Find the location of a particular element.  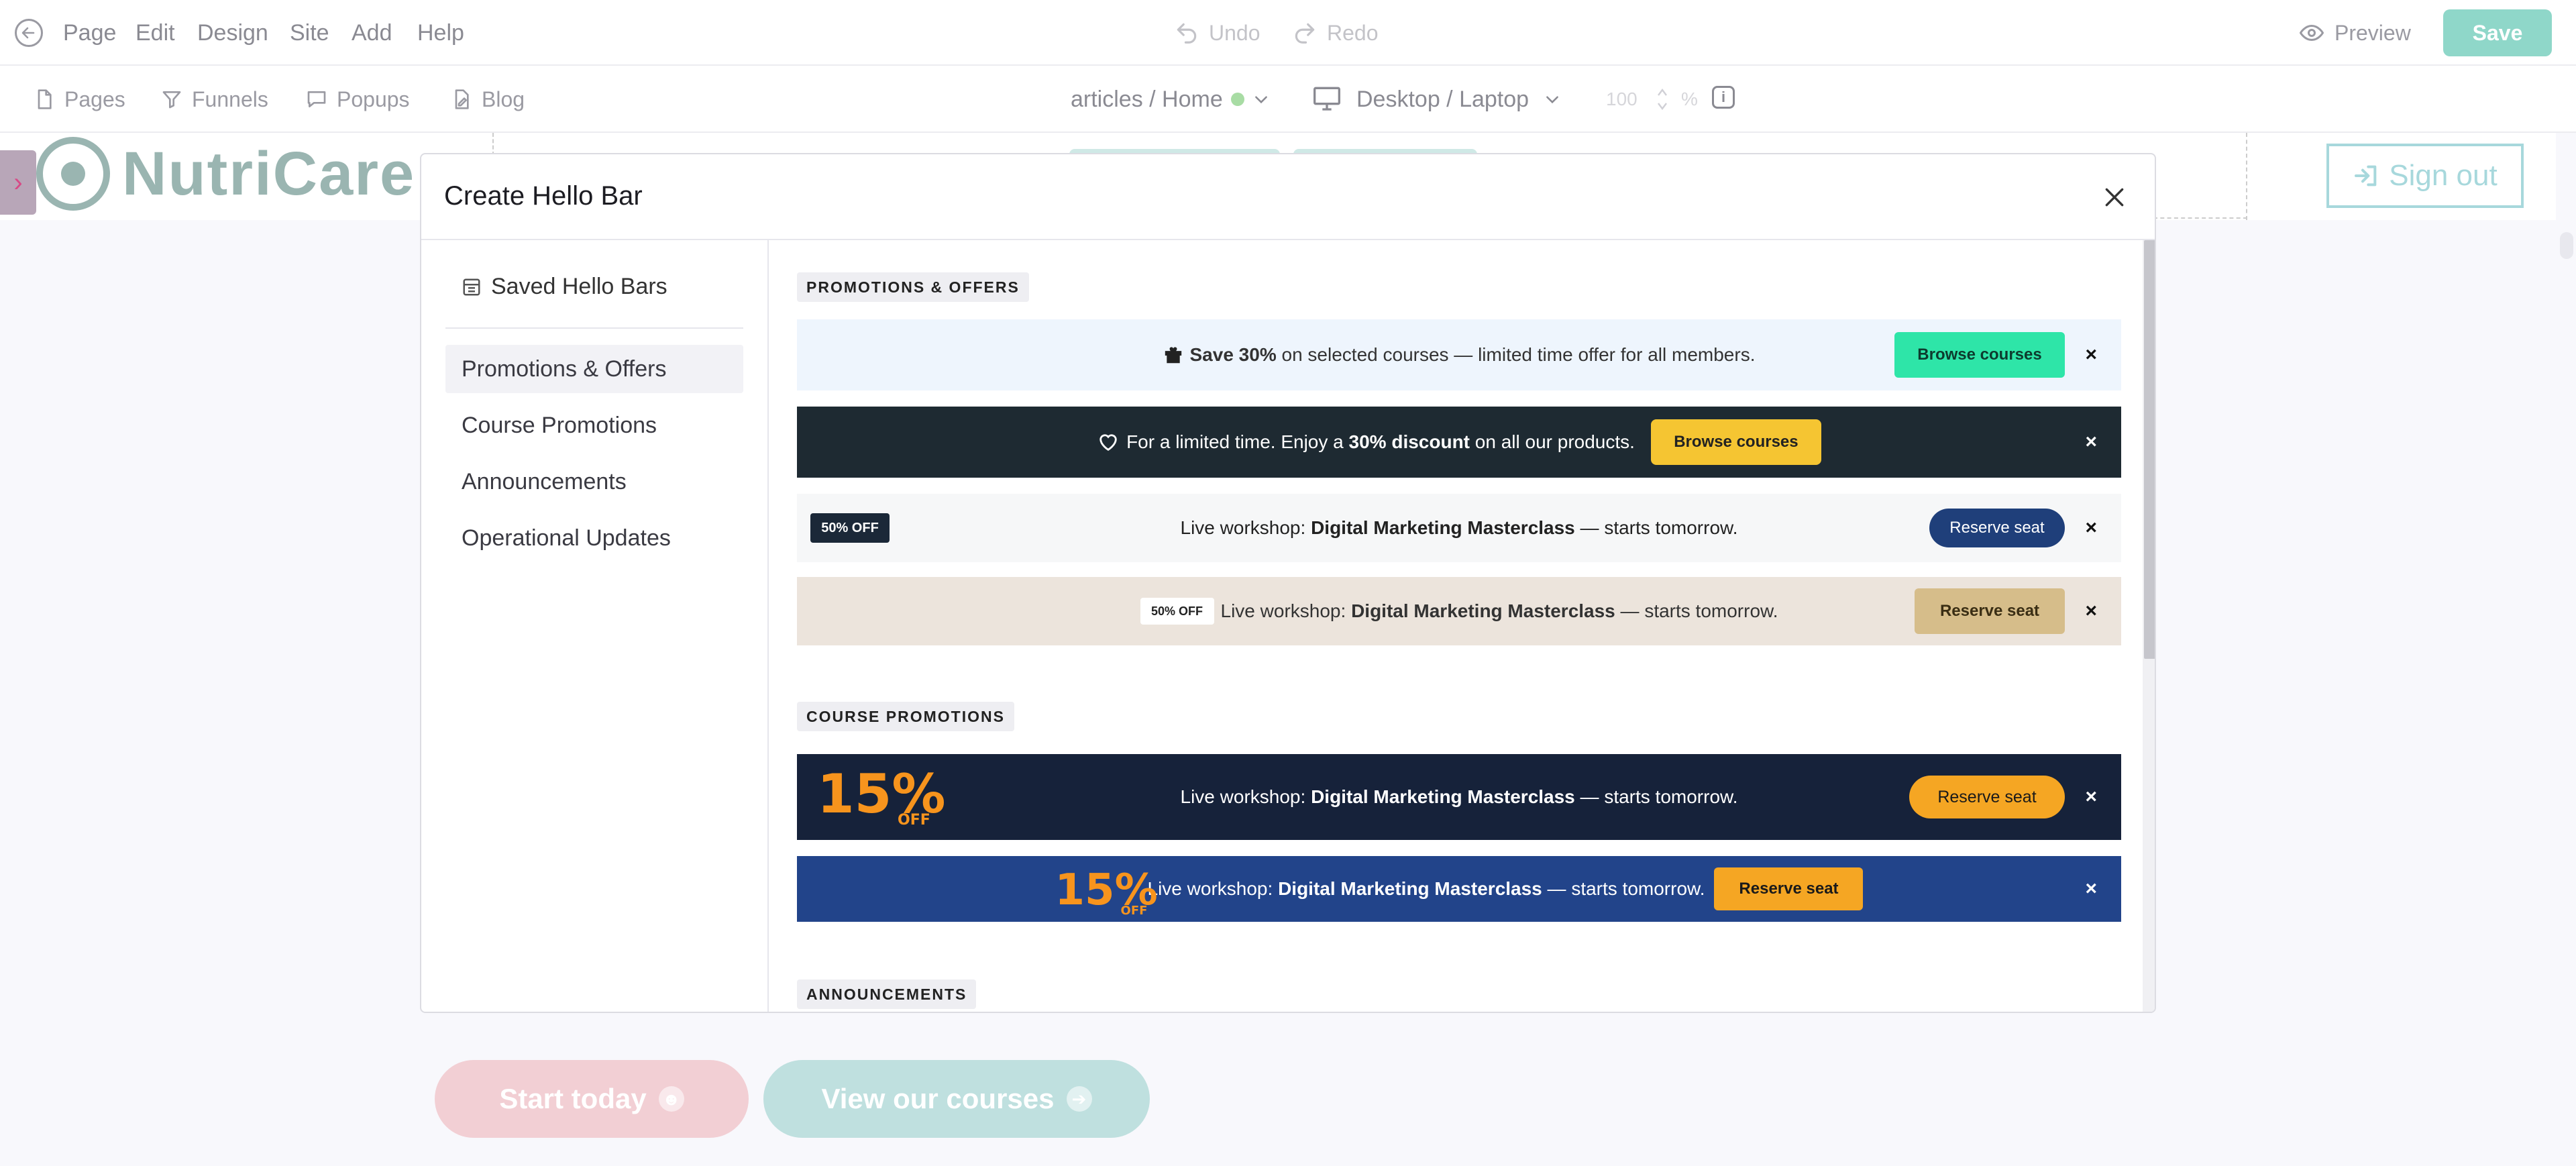

saved-label: Saved Hello Bars is located at coordinates (579, 286).